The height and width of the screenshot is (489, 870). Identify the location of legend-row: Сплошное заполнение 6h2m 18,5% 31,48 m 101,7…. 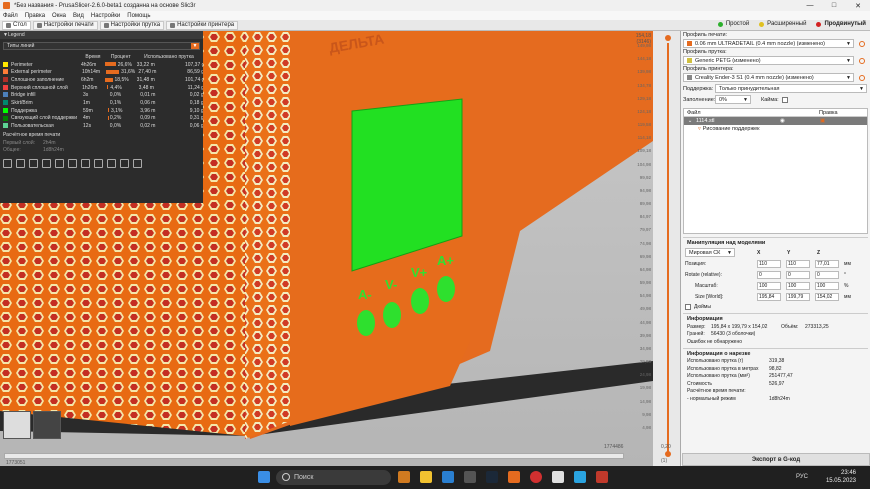
(101, 80).